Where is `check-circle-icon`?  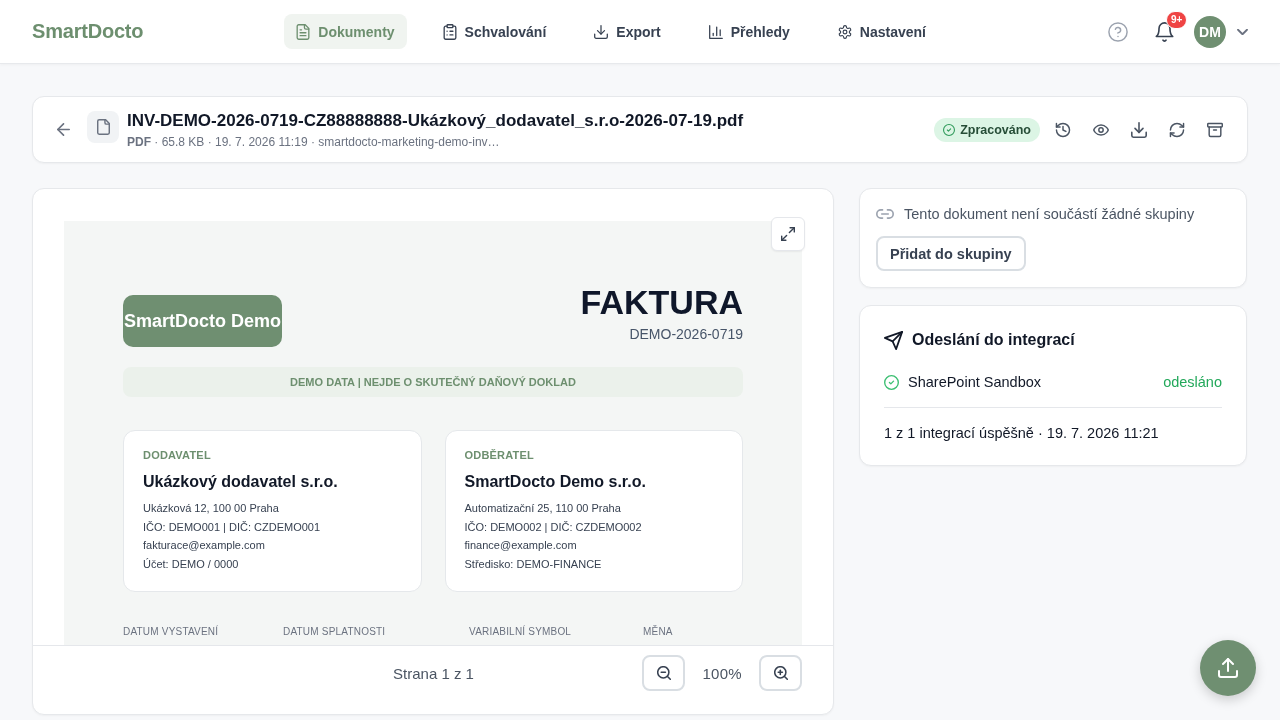
check-circle-icon is located at coordinates (949, 129).